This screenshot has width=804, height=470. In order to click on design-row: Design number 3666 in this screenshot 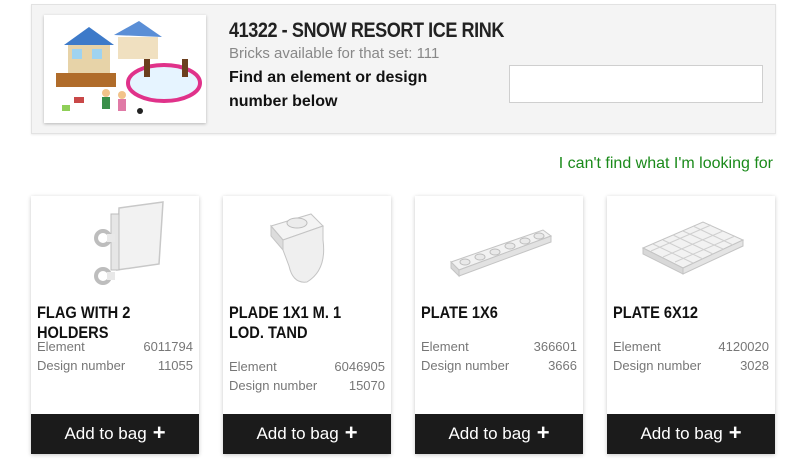, I will do `click(499, 367)`.